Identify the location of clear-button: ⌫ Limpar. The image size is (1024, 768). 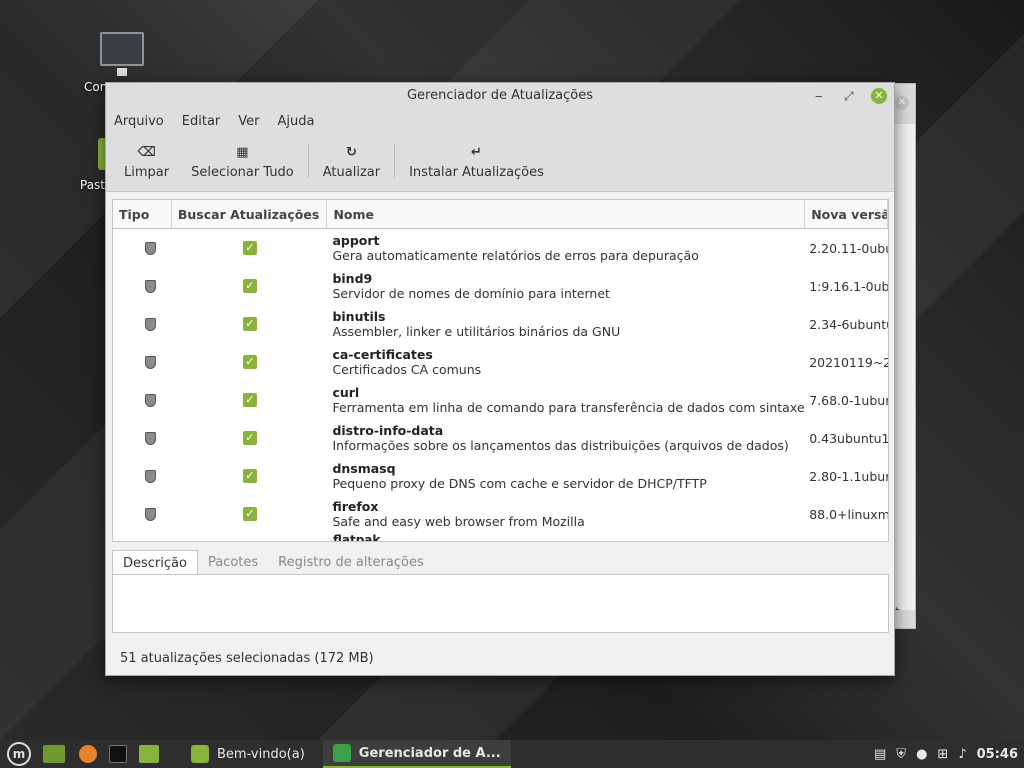
(146, 162).